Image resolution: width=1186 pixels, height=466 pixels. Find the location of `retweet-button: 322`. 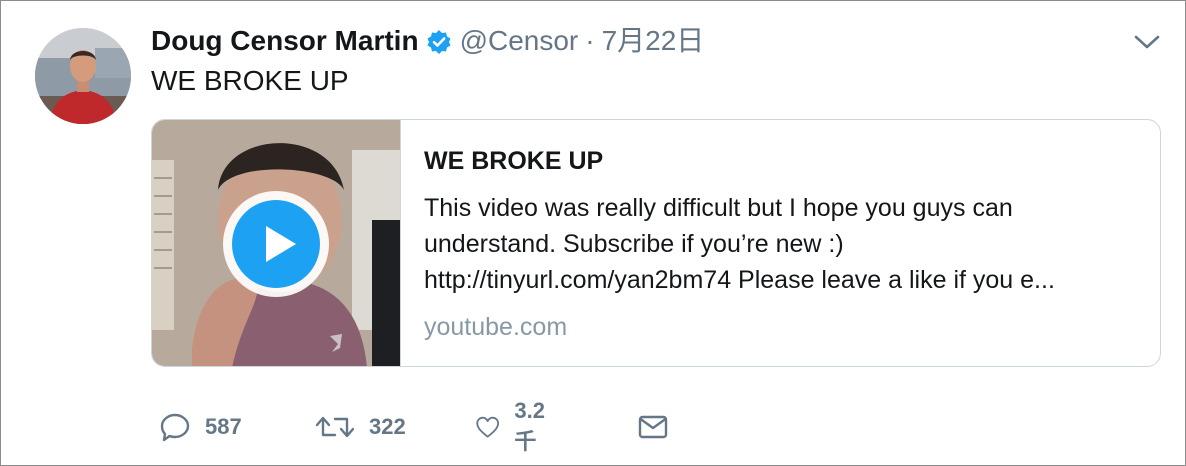

retweet-button: 322 is located at coordinates (360, 427).